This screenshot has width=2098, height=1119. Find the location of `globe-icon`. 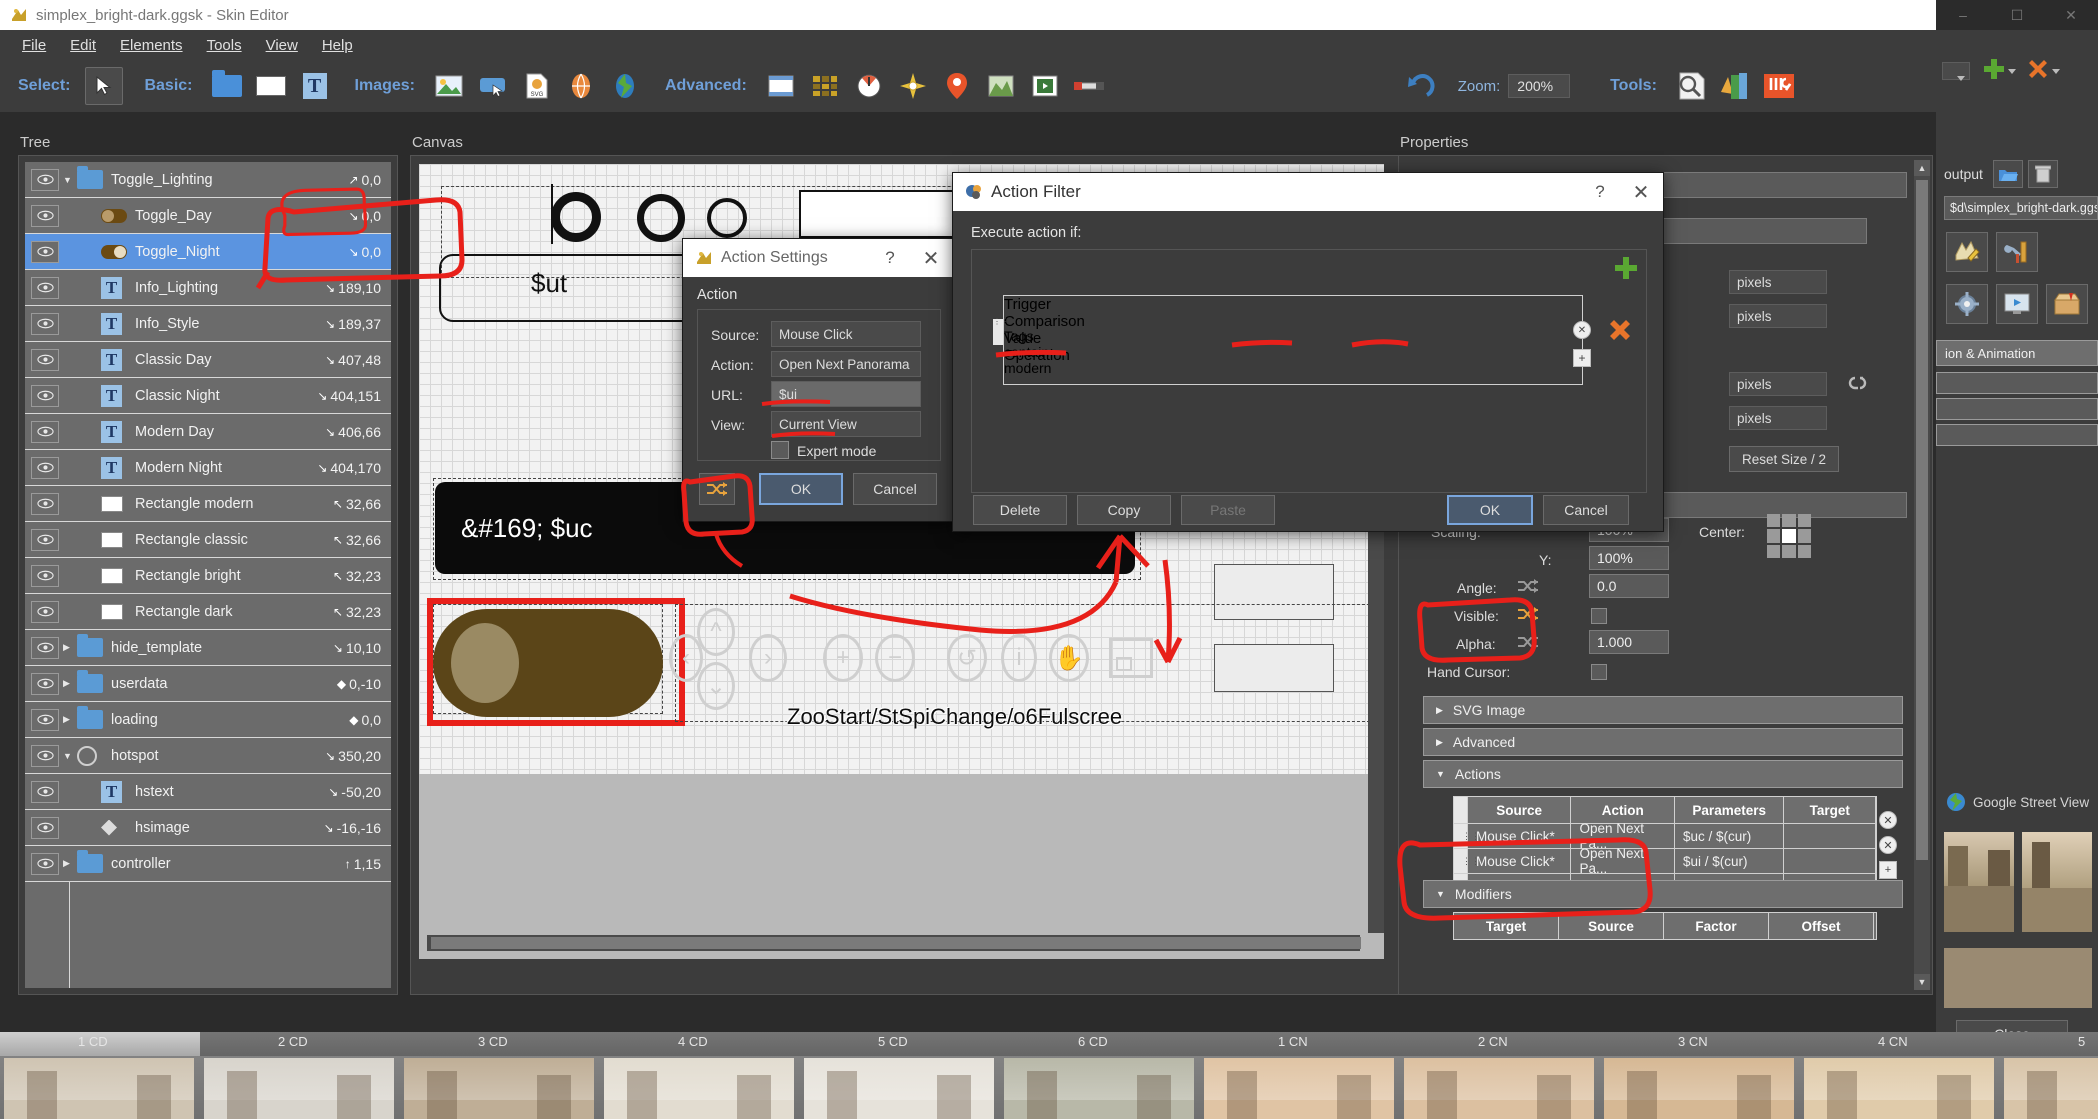

globe-icon is located at coordinates (581, 86).